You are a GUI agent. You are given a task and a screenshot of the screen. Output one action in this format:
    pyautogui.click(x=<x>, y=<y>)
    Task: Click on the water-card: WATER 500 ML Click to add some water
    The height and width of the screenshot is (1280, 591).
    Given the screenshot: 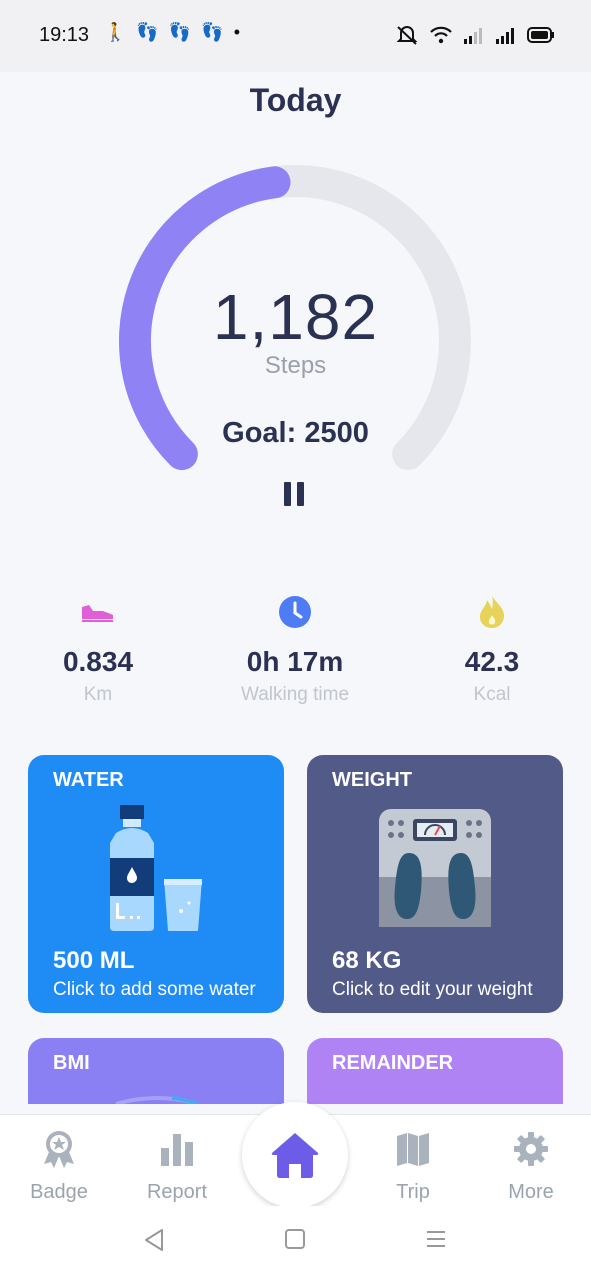 What is the action you would take?
    pyautogui.click(x=156, y=884)
    